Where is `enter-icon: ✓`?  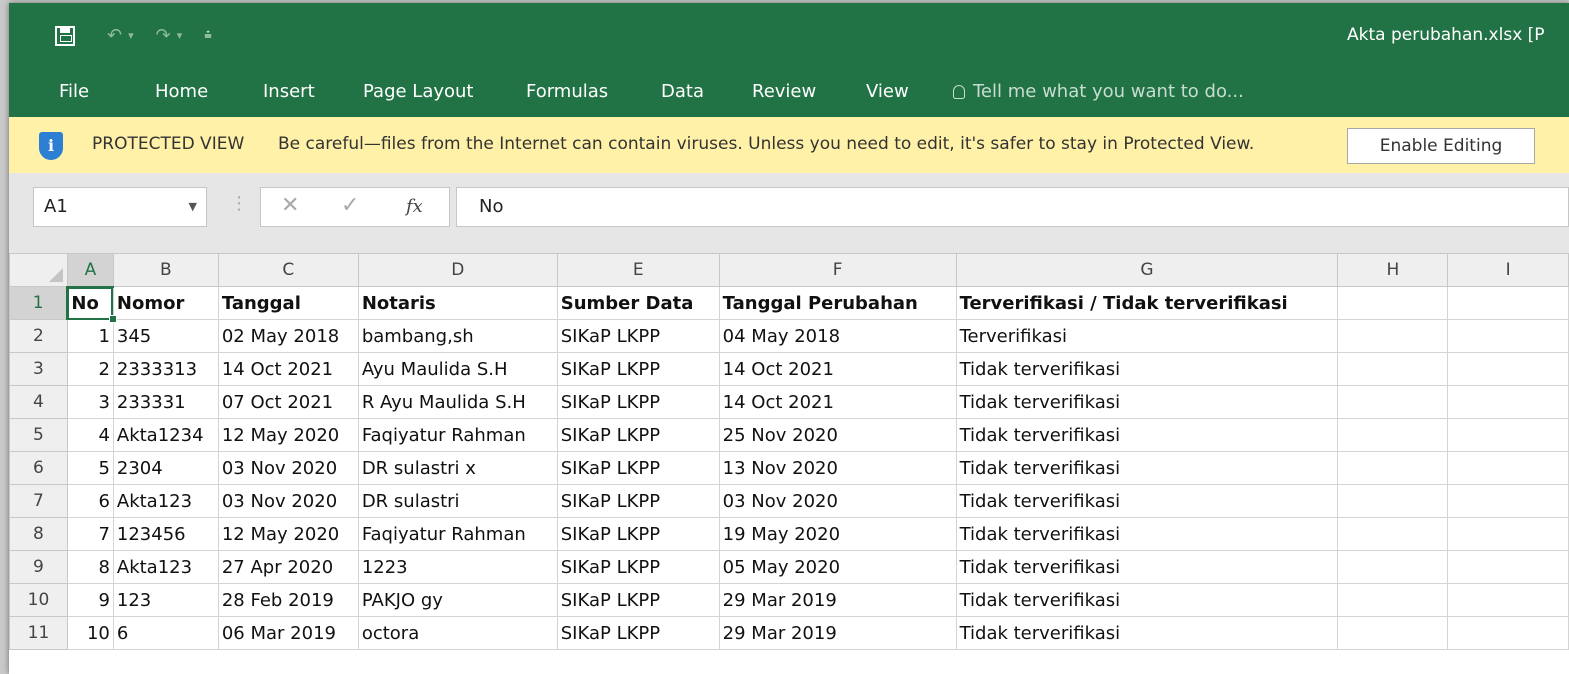
enter-icon: ✓ is located at coordinates (350, 205).